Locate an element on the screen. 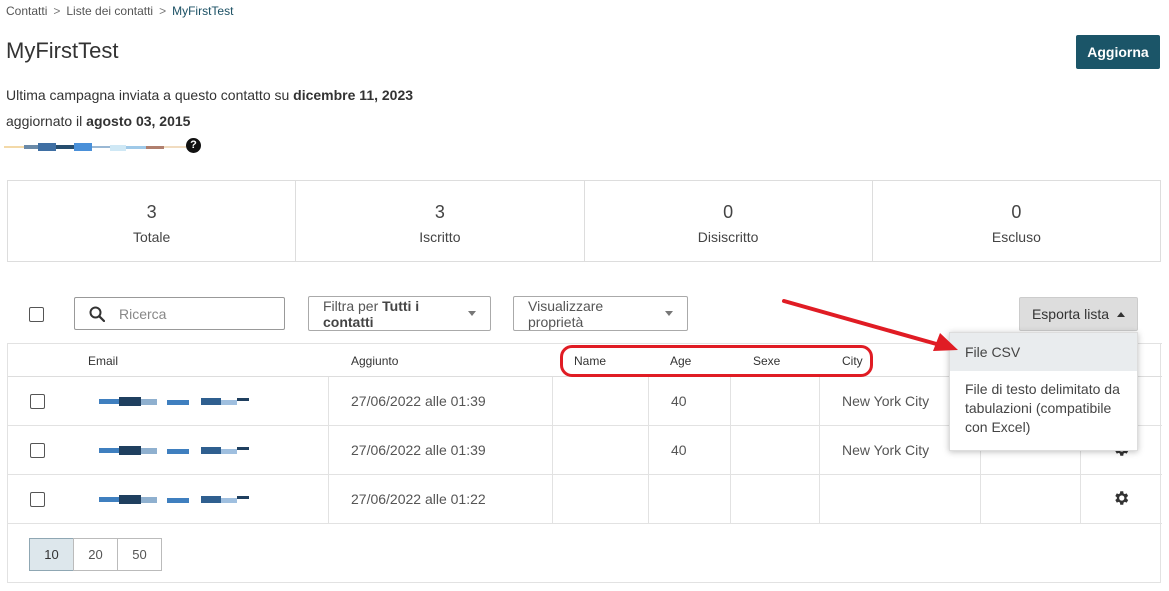 The width and height of the screenshot is (1169, 591). stat-label: Totale is located at coordinates (151, 237).